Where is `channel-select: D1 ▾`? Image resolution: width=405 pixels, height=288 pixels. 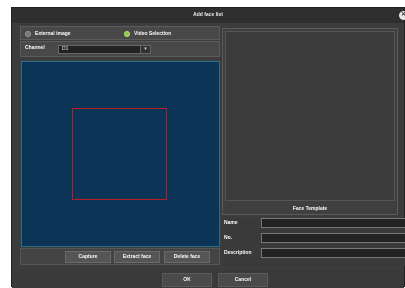 channel-select: D1 ▾ is located at coordinates (104, 49).